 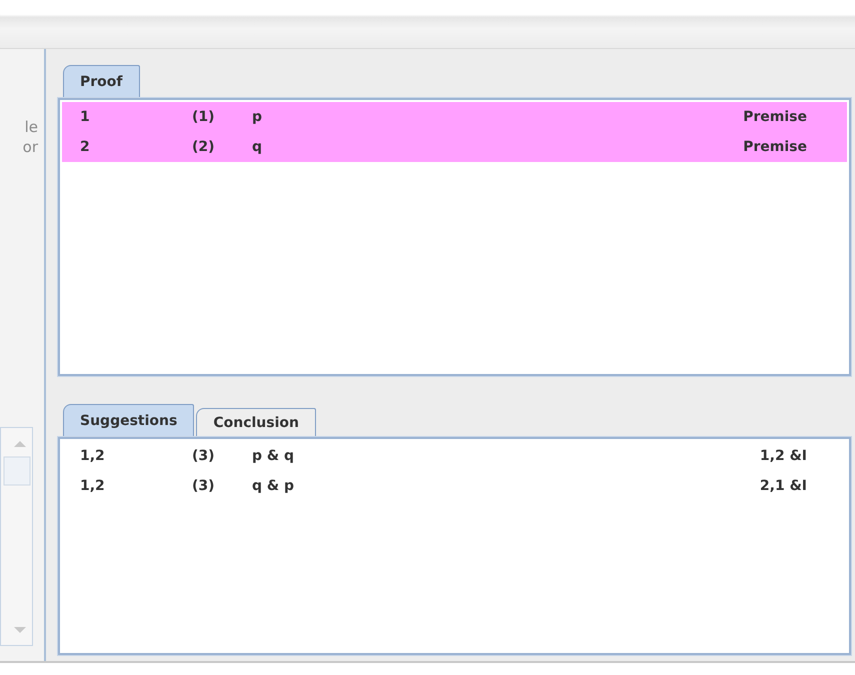 I want to click on list-row: 1 (1) p Premise, so click(x=454, y=117).